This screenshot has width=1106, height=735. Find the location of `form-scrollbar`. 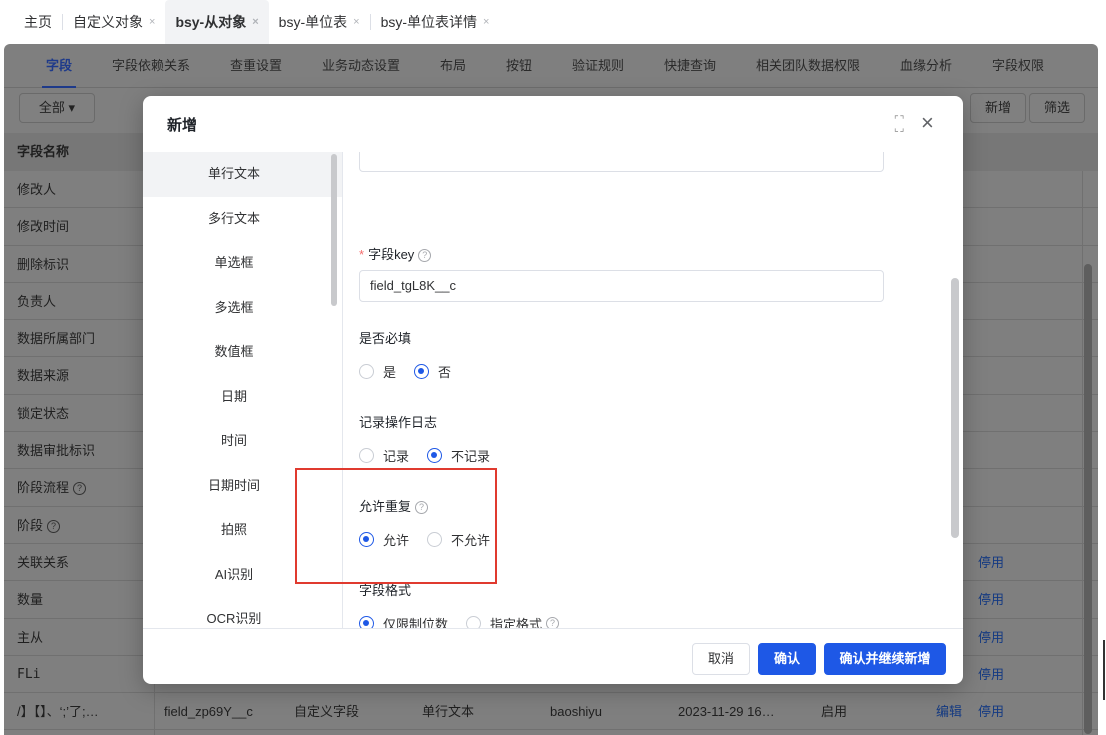

form-scrollbar is located at coordinates (955, 408).